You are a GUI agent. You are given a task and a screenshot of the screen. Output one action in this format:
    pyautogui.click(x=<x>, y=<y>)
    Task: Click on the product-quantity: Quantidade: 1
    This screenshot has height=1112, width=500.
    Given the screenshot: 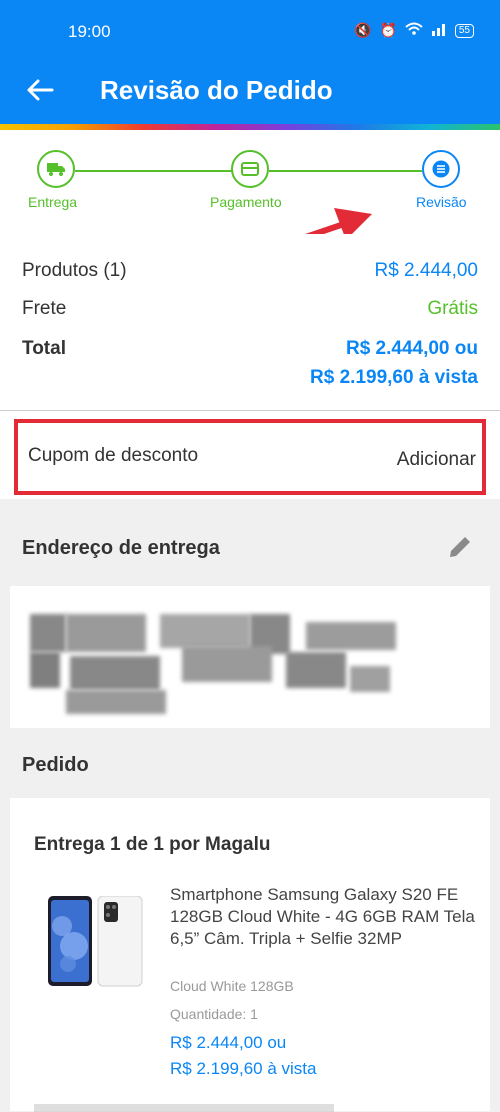 What is the action you would take?
    pyautogui.click(x=214, y=1014)
    